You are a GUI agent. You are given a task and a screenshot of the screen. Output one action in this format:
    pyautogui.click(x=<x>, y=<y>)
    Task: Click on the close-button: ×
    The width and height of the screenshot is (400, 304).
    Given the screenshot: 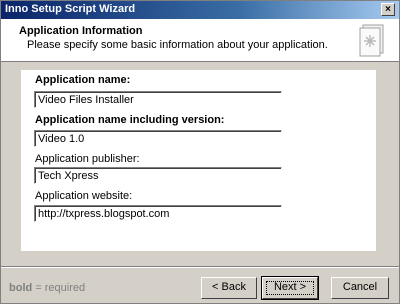 What is the action you would take?
    pyautogui.click(x=388, y=9)
    